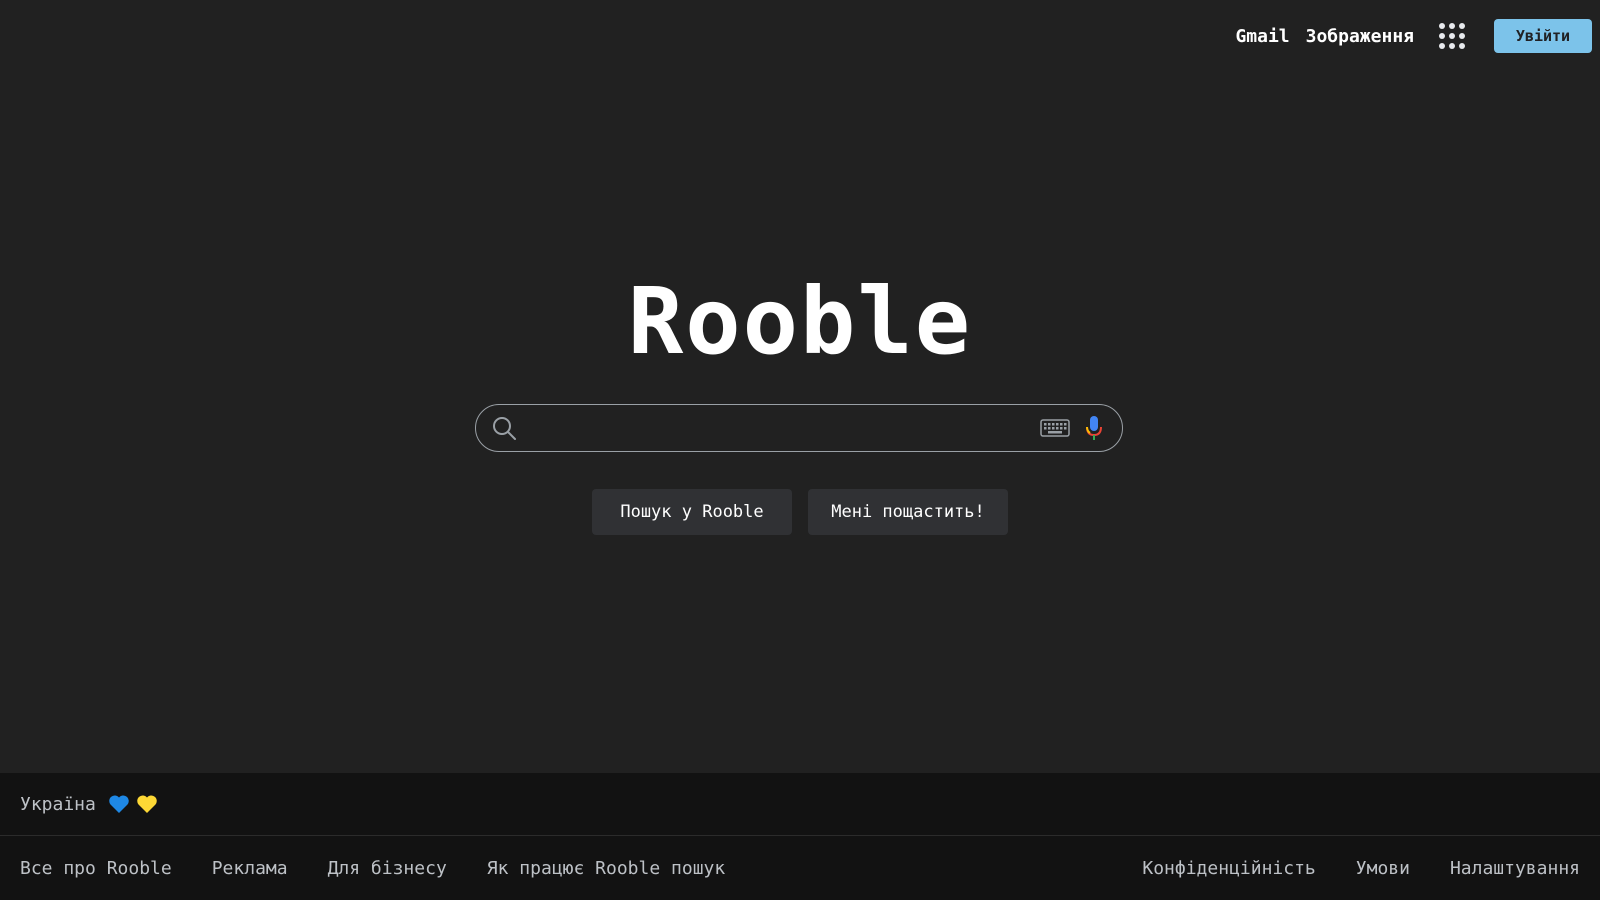  What do you see at coordinates (800, 321) in the screenshot?
I see `logo: Rooble` at bounding box center [800, 321].